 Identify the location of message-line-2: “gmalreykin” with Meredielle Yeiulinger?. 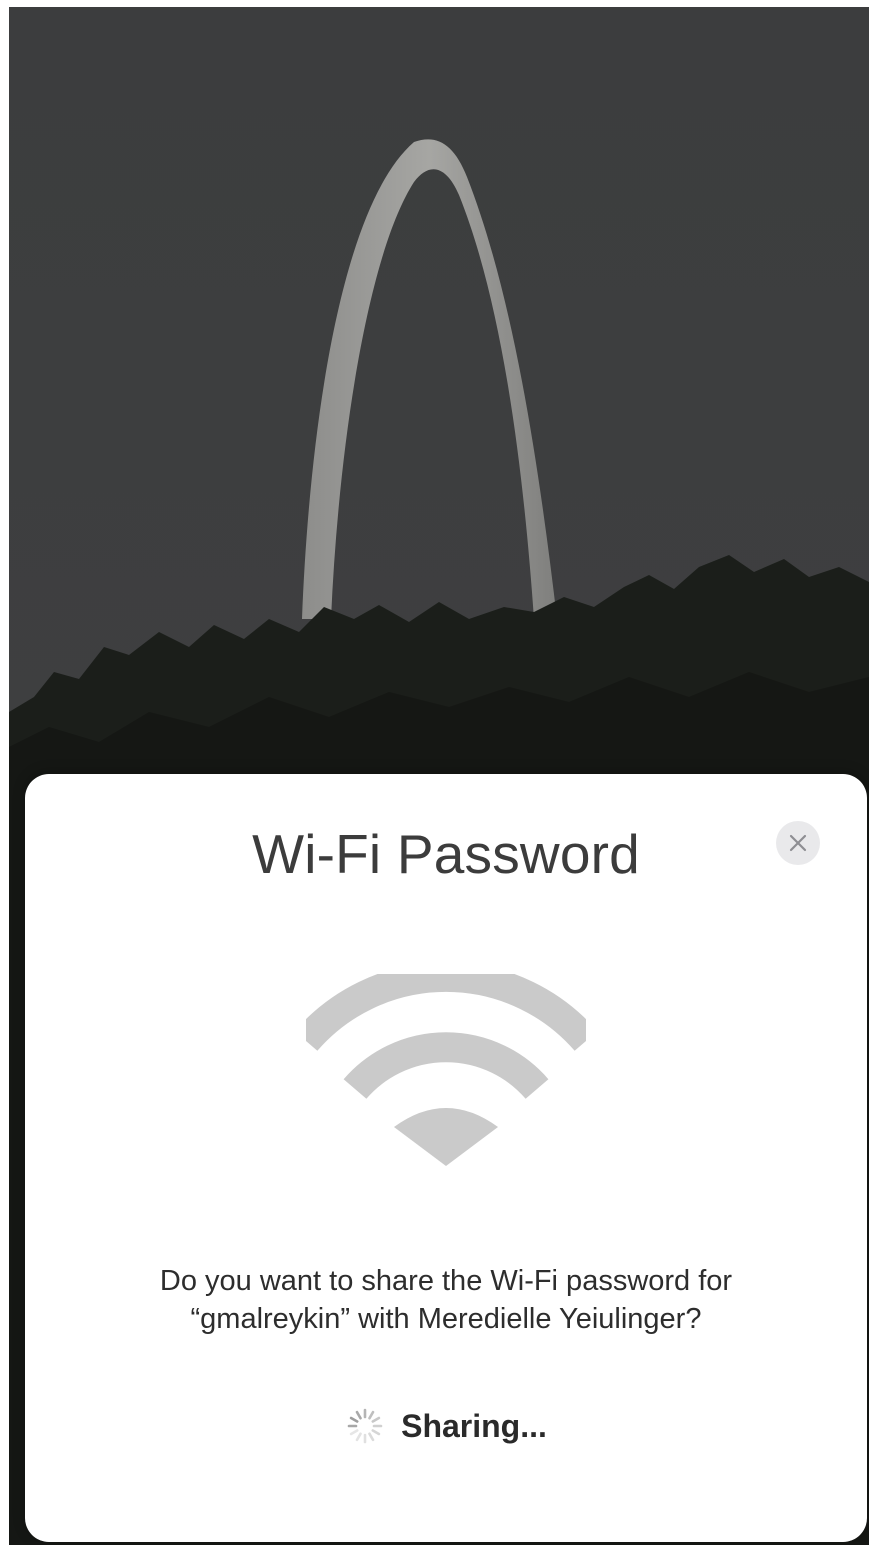
(446, 1319).